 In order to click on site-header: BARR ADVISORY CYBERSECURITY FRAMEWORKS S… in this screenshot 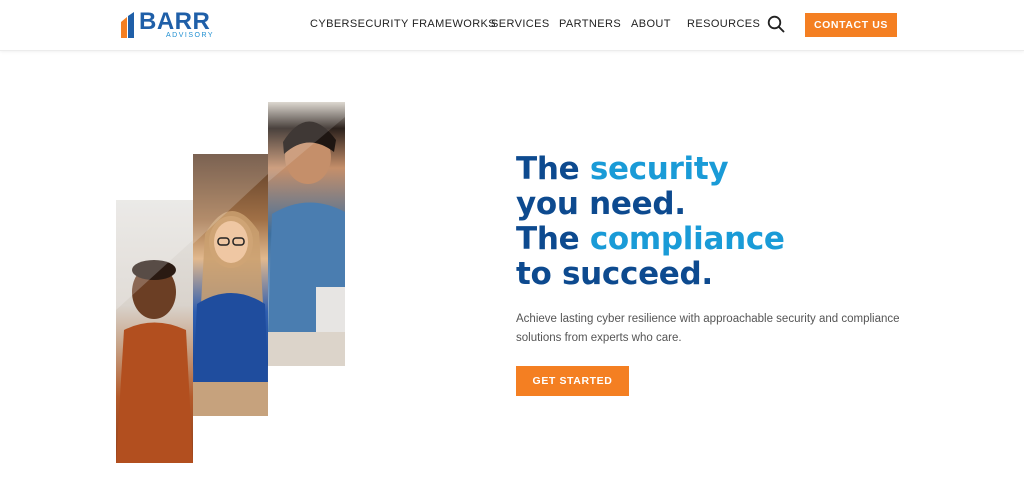, I will do `click(512, 25)`.